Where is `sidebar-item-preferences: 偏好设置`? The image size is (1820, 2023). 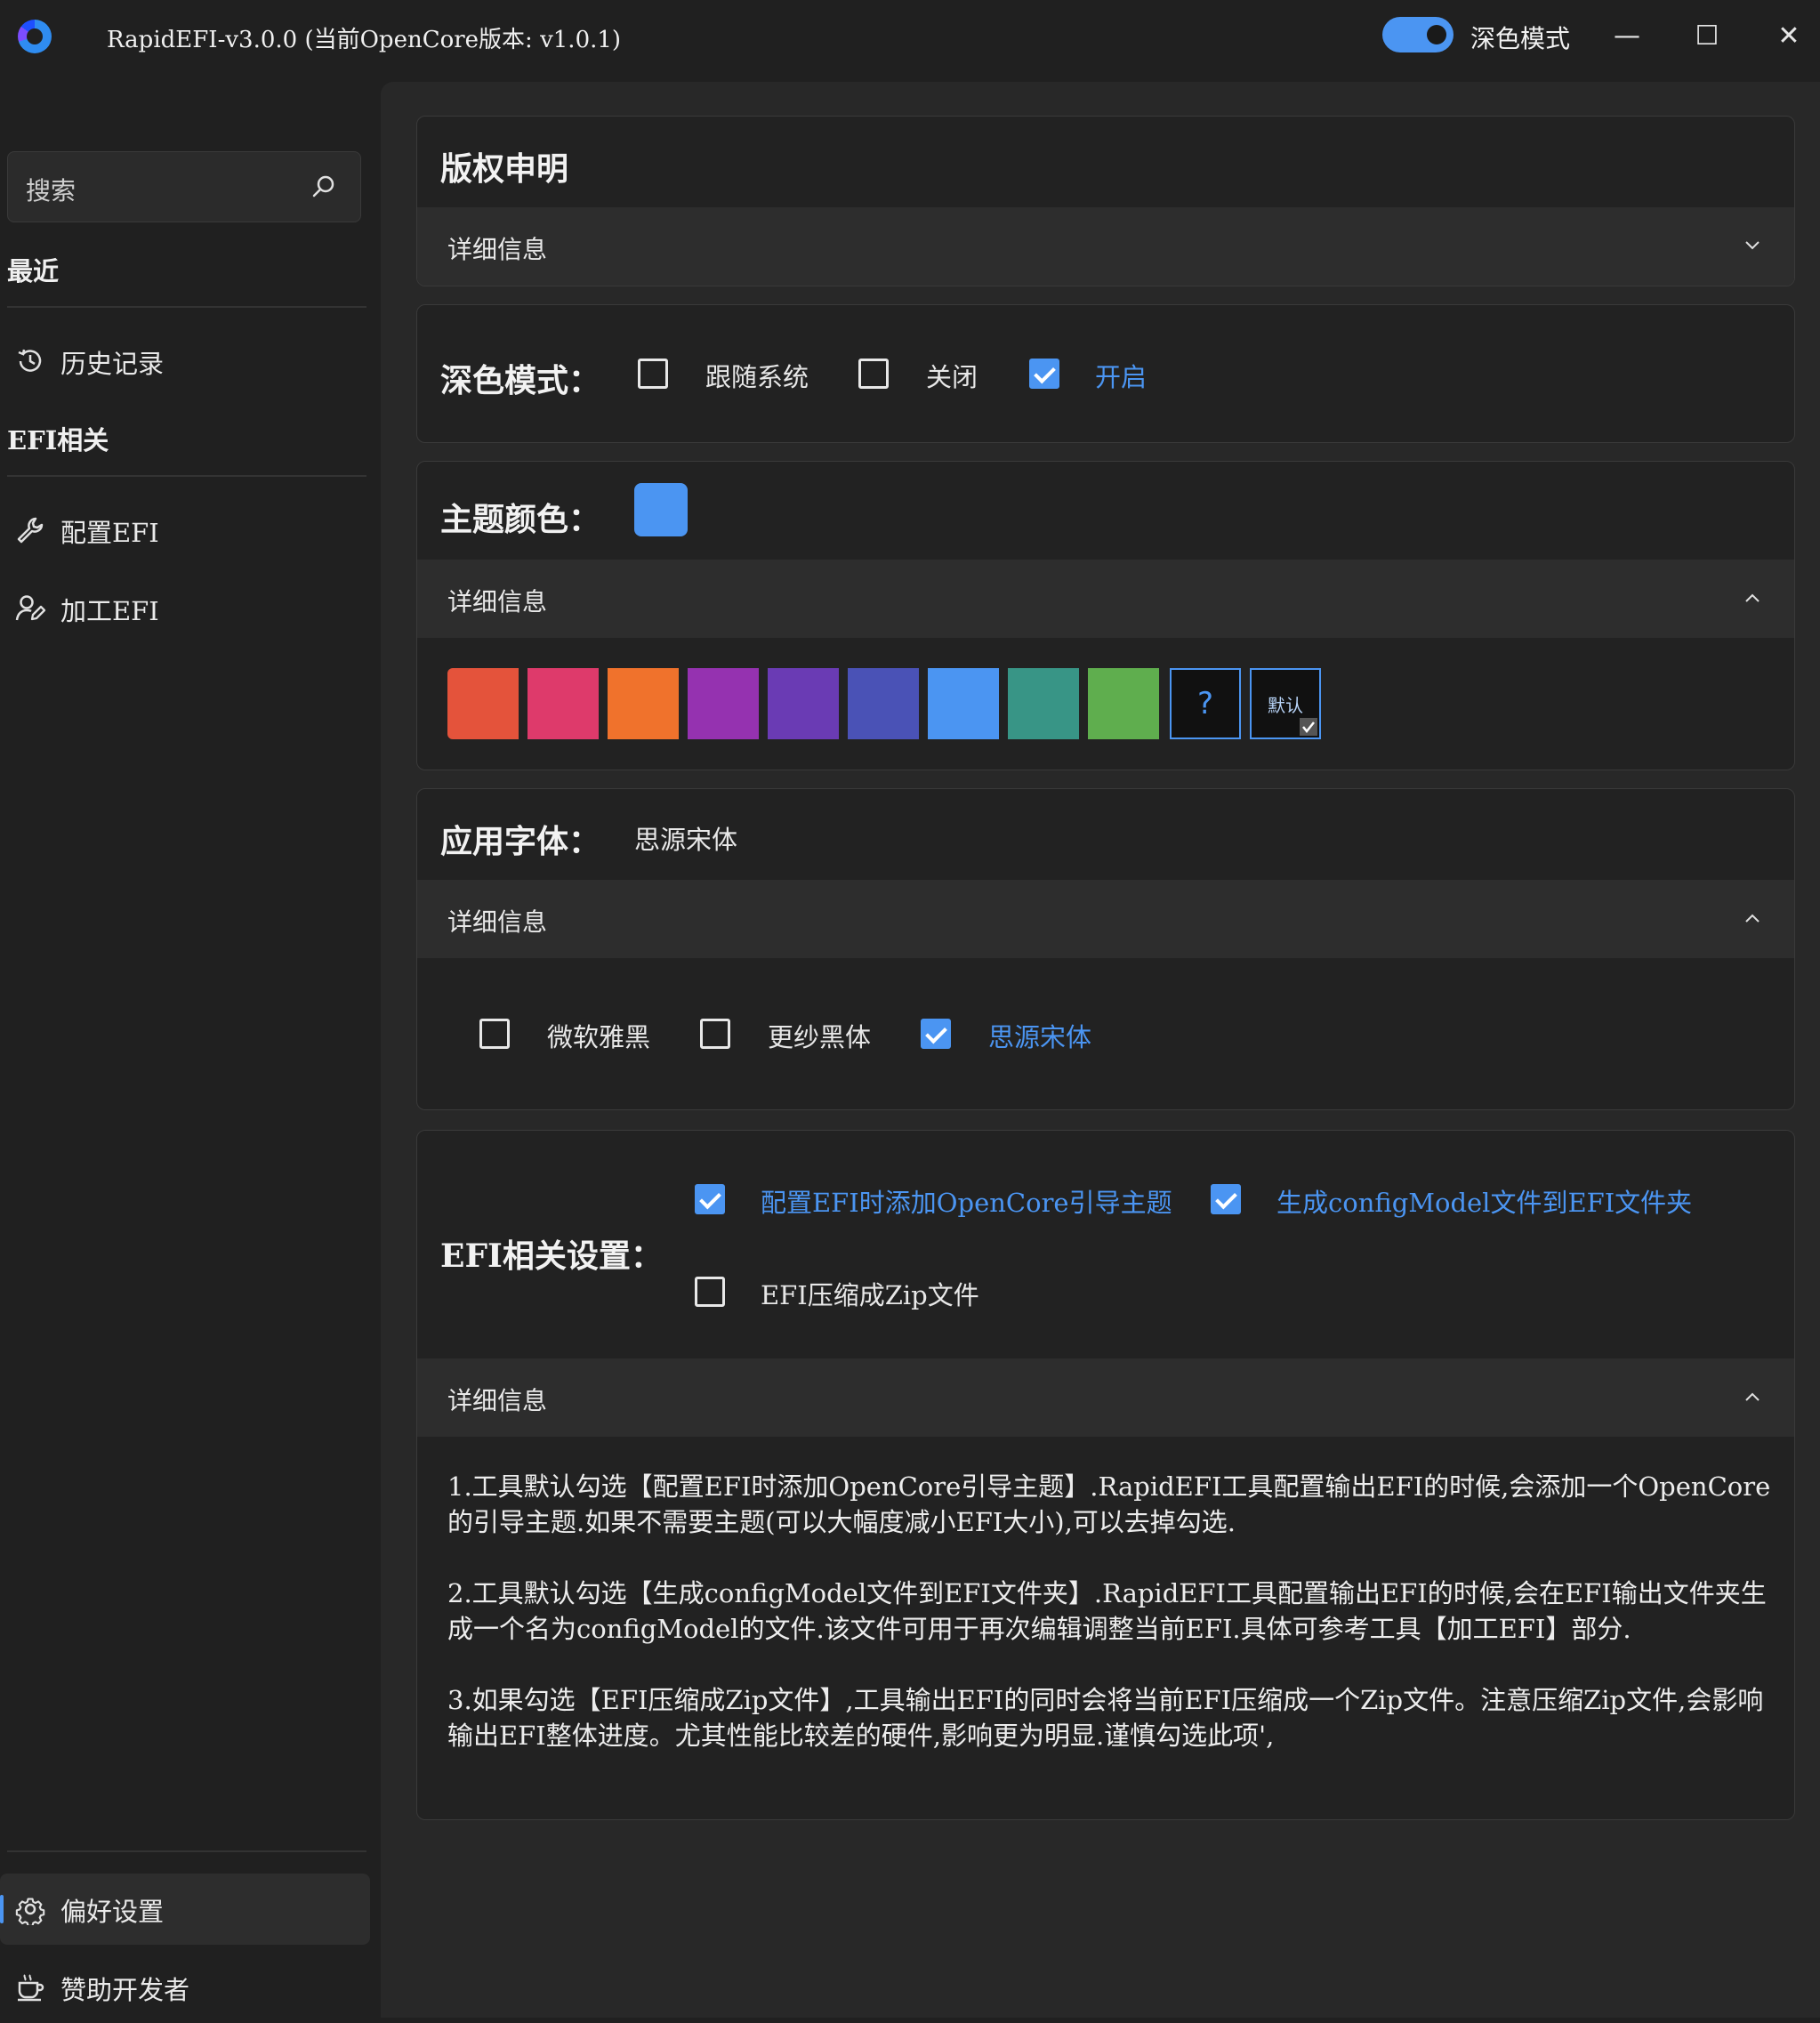
sidebar-item-preferences: 偏好设置 is located at coordinates (185, 1910).